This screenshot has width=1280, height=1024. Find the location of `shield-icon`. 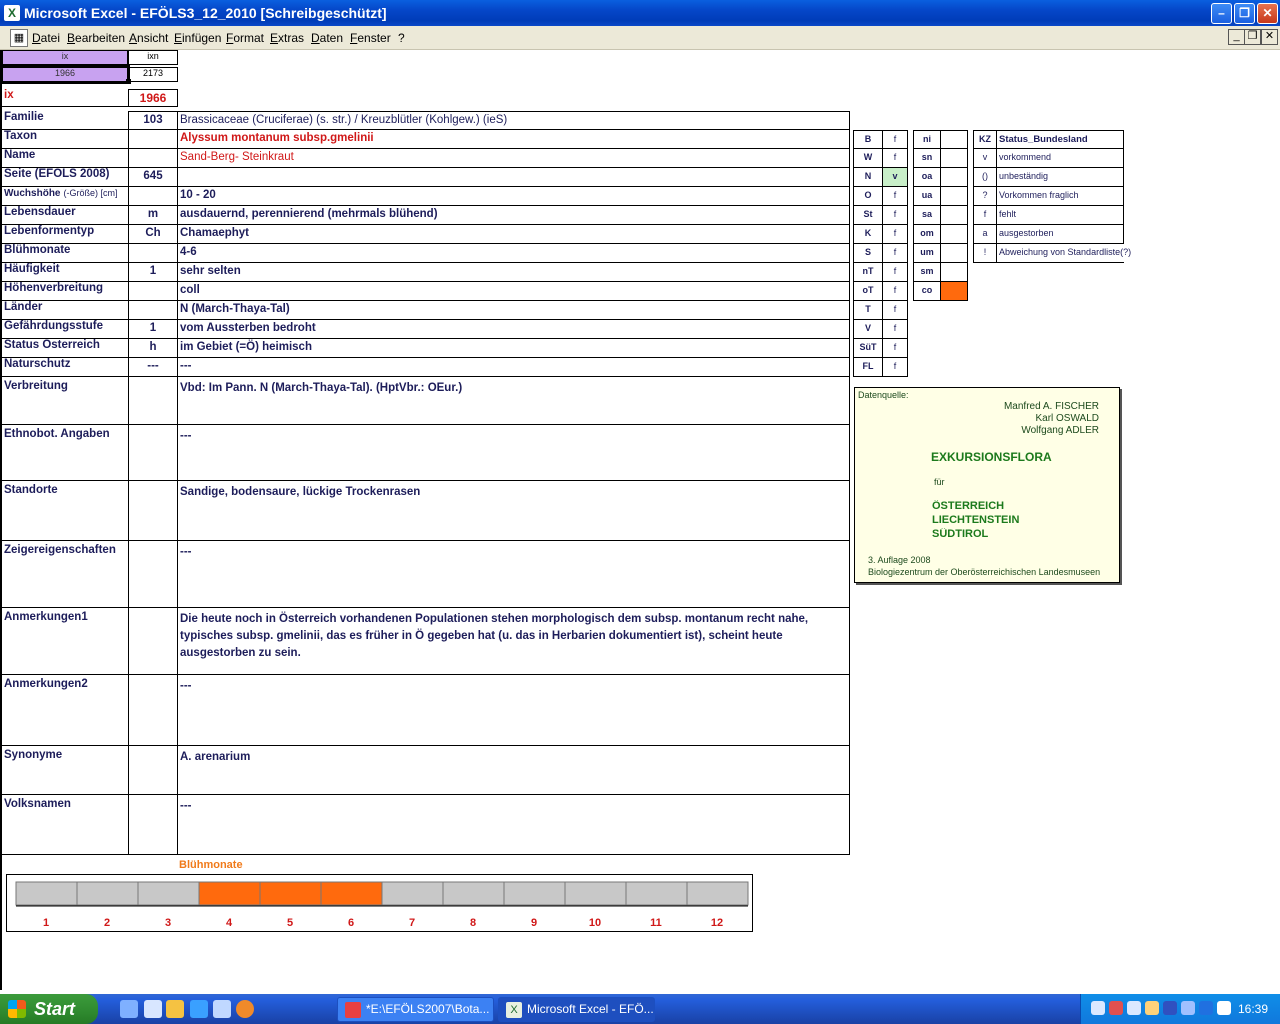

shield-icon is located at coordinates (1170, 1008).